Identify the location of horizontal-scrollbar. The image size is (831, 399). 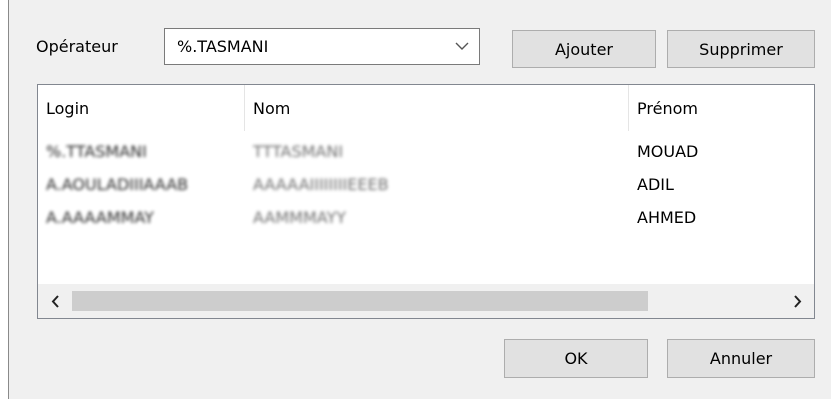
(426, 301).